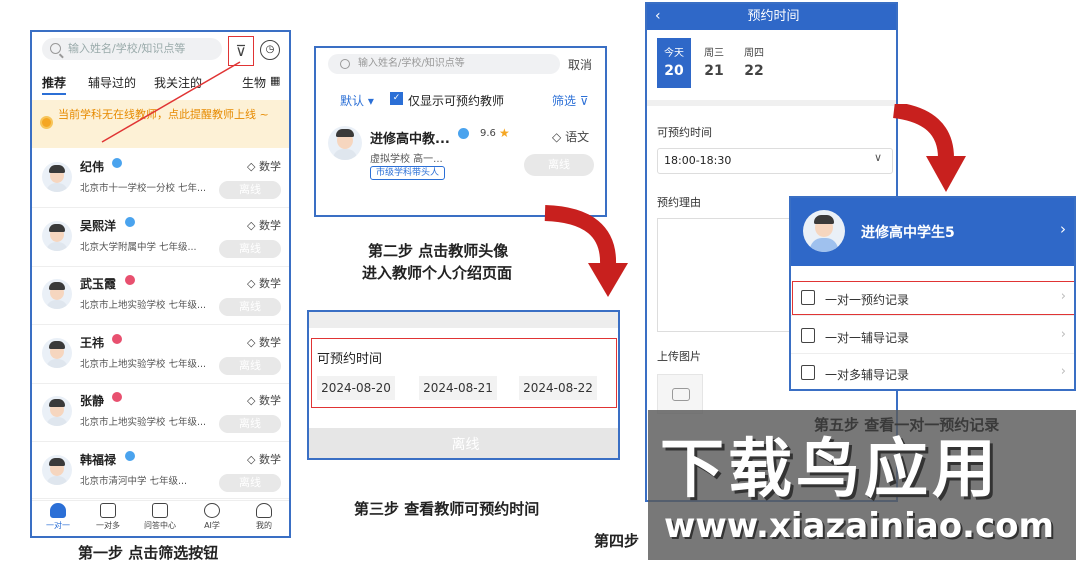 This screenshot has width=1081, height=564. I want to click on teacher-row: 张静 北京市上地实验学校 七年级... ◇ 数学 离线, so click(160, 413).